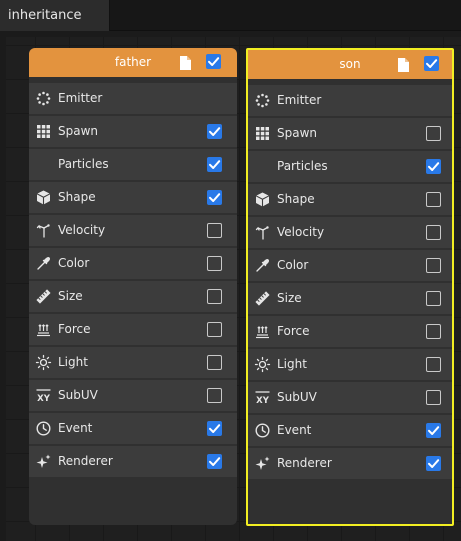 Image resolution: width=461 pixels, height=541 pixels. Describe the element at coordinates (133, 62) in the screenshot. I see `node-header: father` at that location.